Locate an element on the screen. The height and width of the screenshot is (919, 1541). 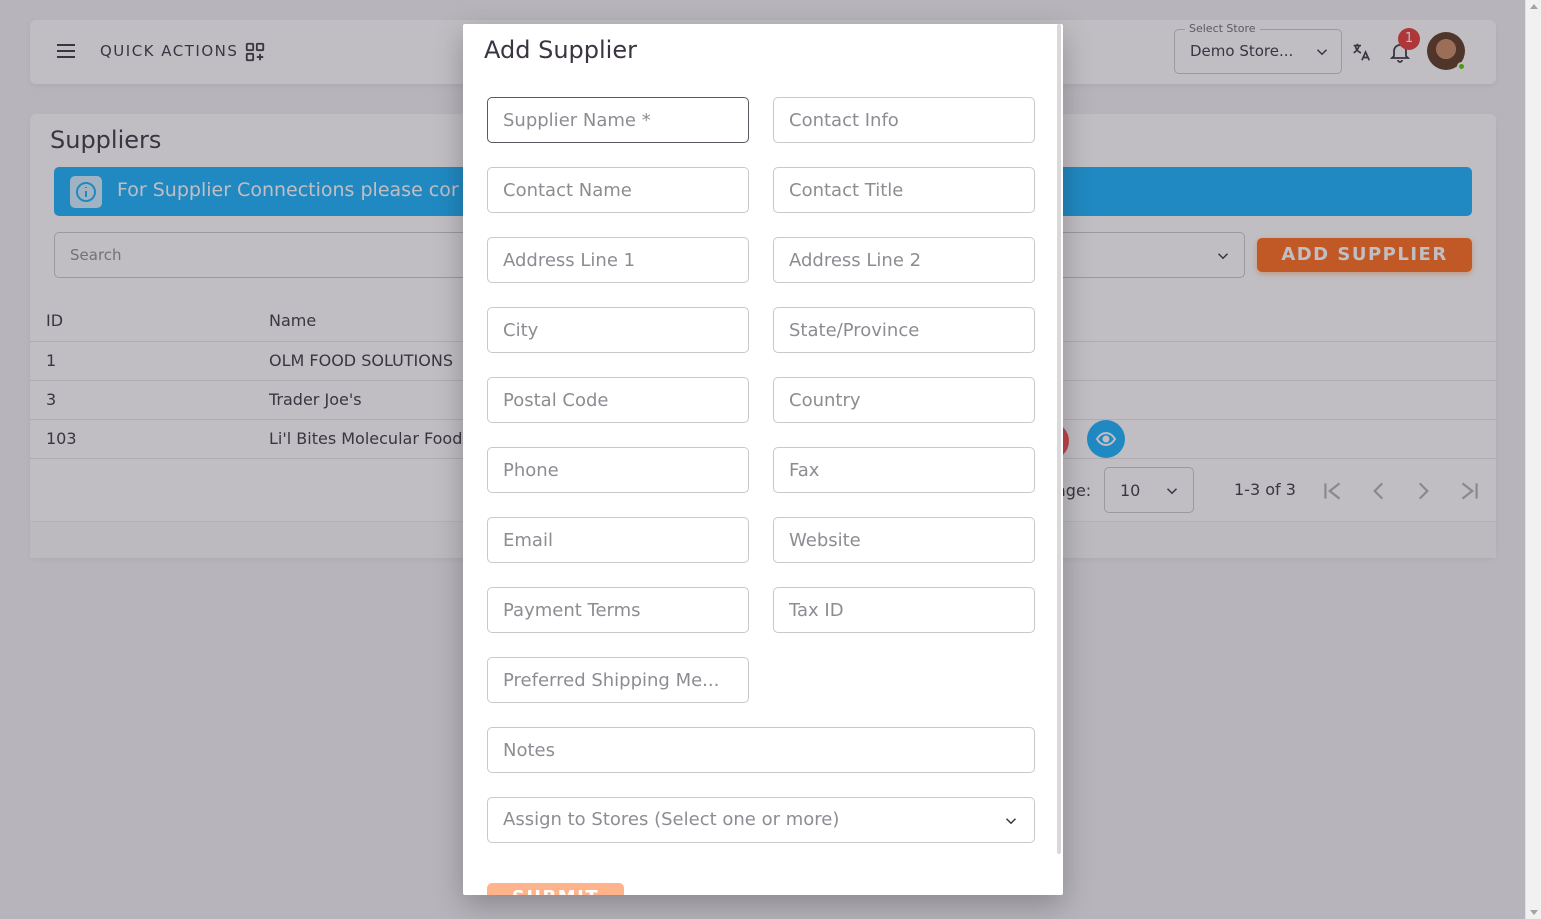
preferred-shipping-field is located at coordinates (618, 680).